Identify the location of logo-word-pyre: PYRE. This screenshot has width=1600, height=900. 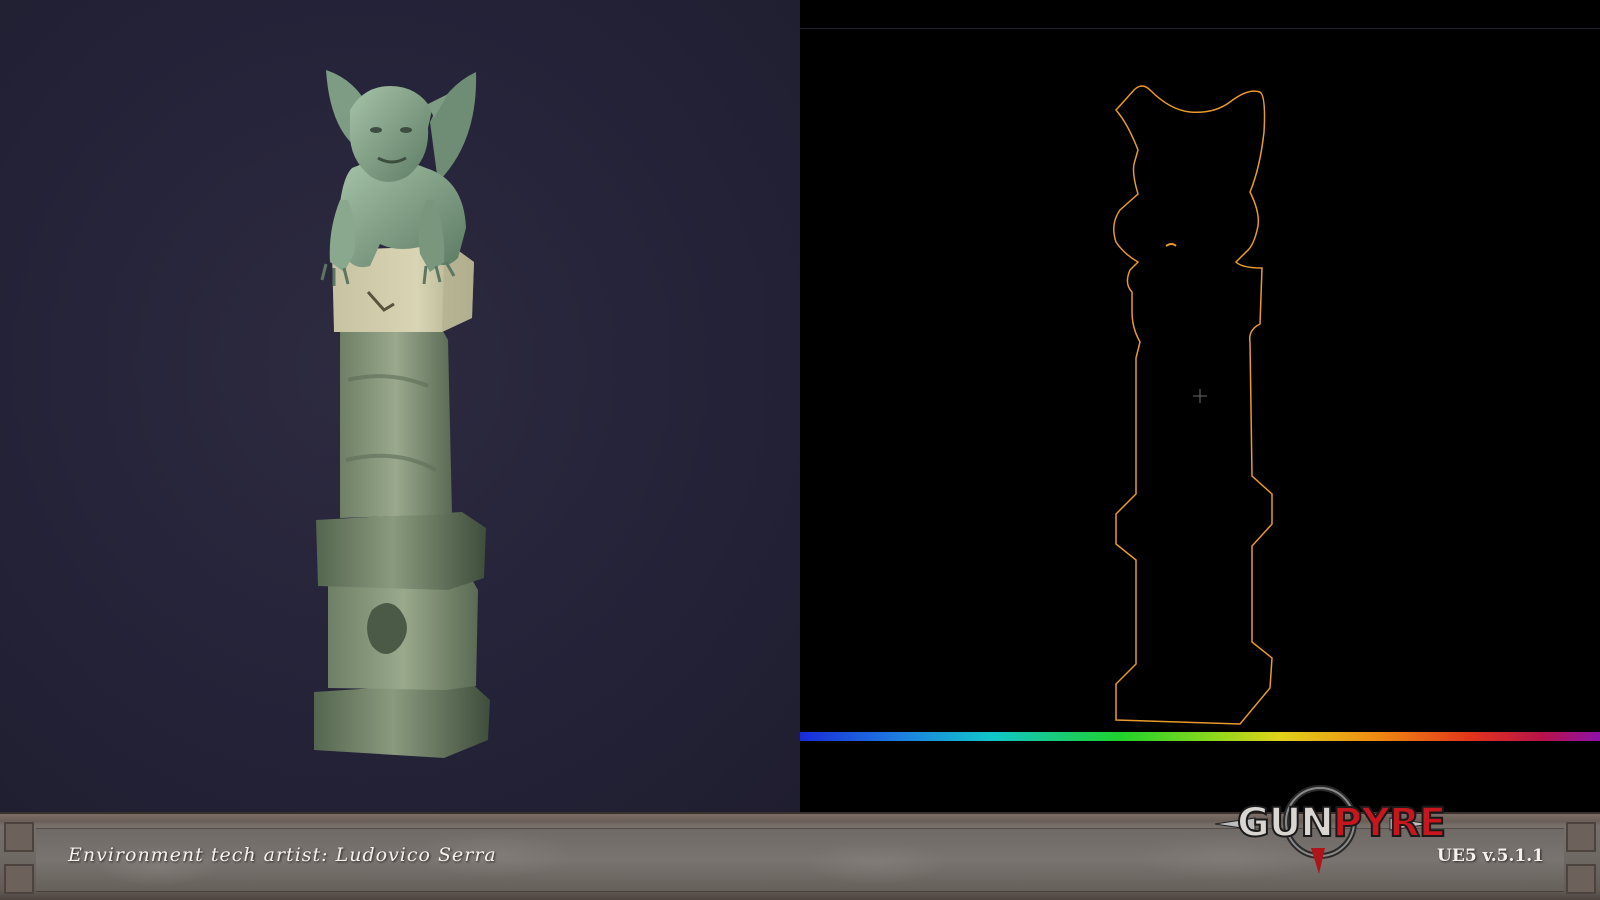
(1389, 823).